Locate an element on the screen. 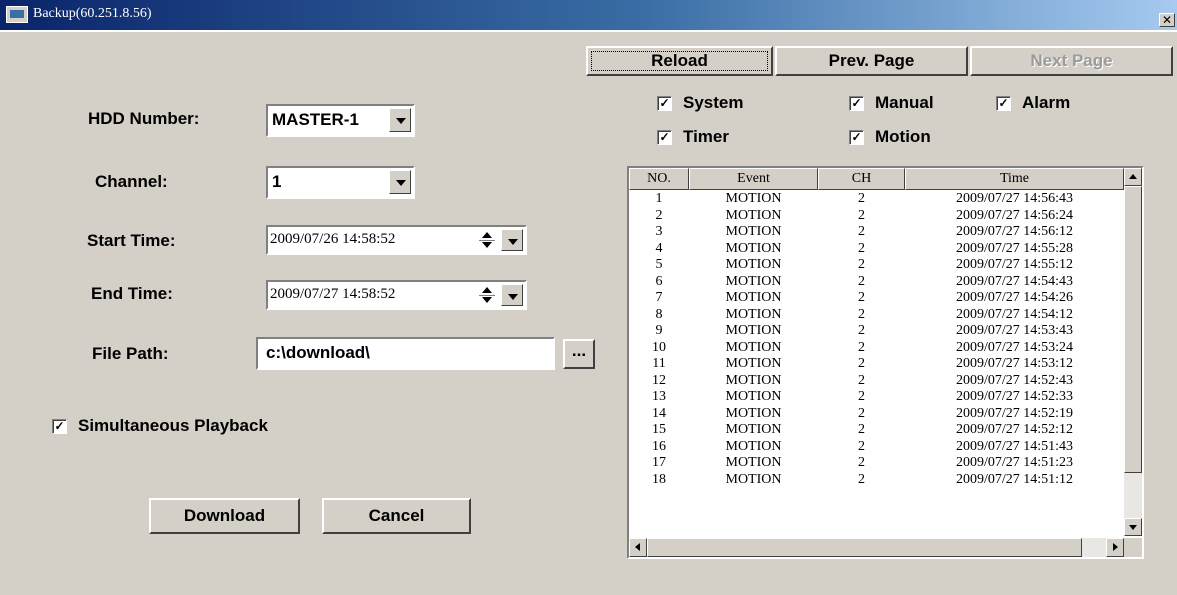 The image size is (1177, 595). table-row: 16 MOTION 2 2009/07/27 14:51:43 is located at coordinates (877, 447).